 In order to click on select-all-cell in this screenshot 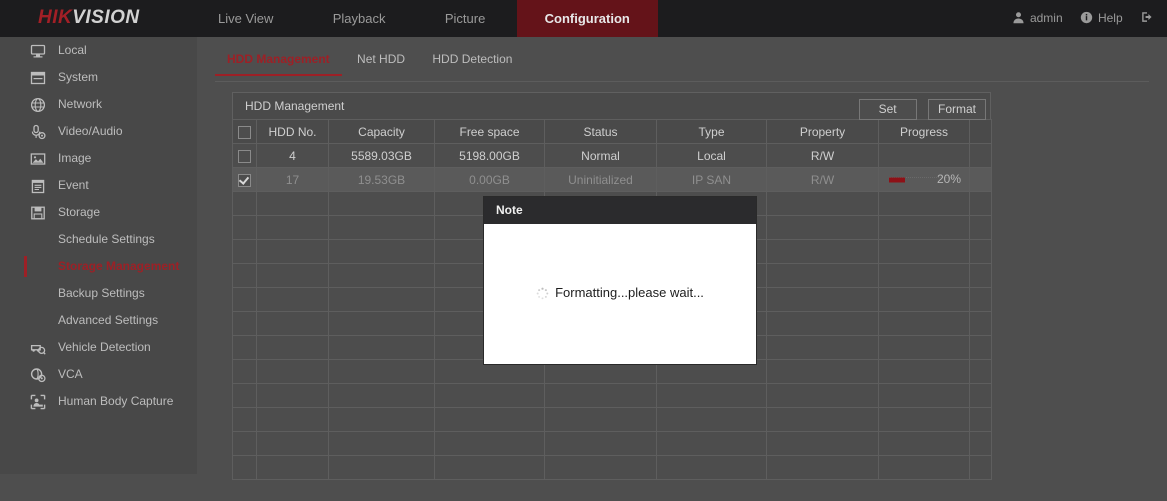, I will do `click(244, 131)`.